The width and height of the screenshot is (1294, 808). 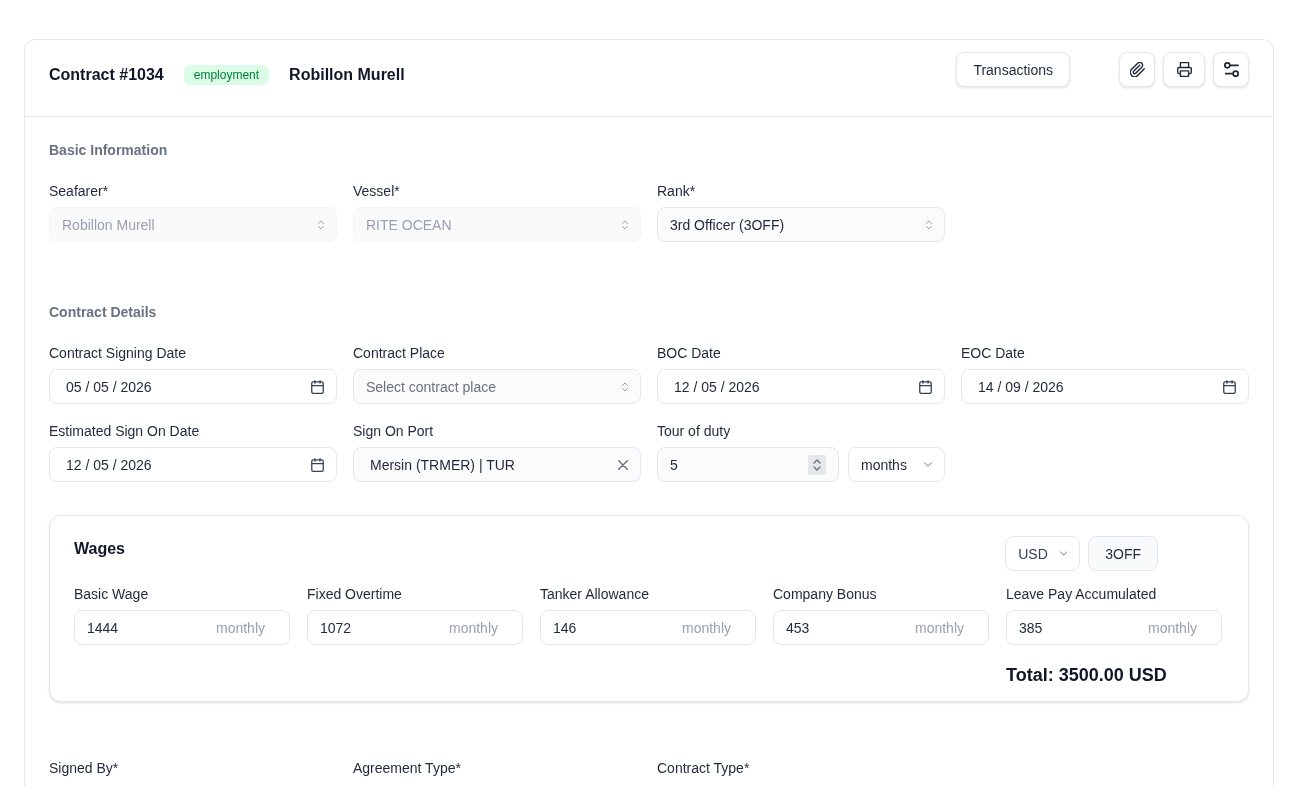 I want to click on contract-title: Contract #1034, so click(x=106, y=75).